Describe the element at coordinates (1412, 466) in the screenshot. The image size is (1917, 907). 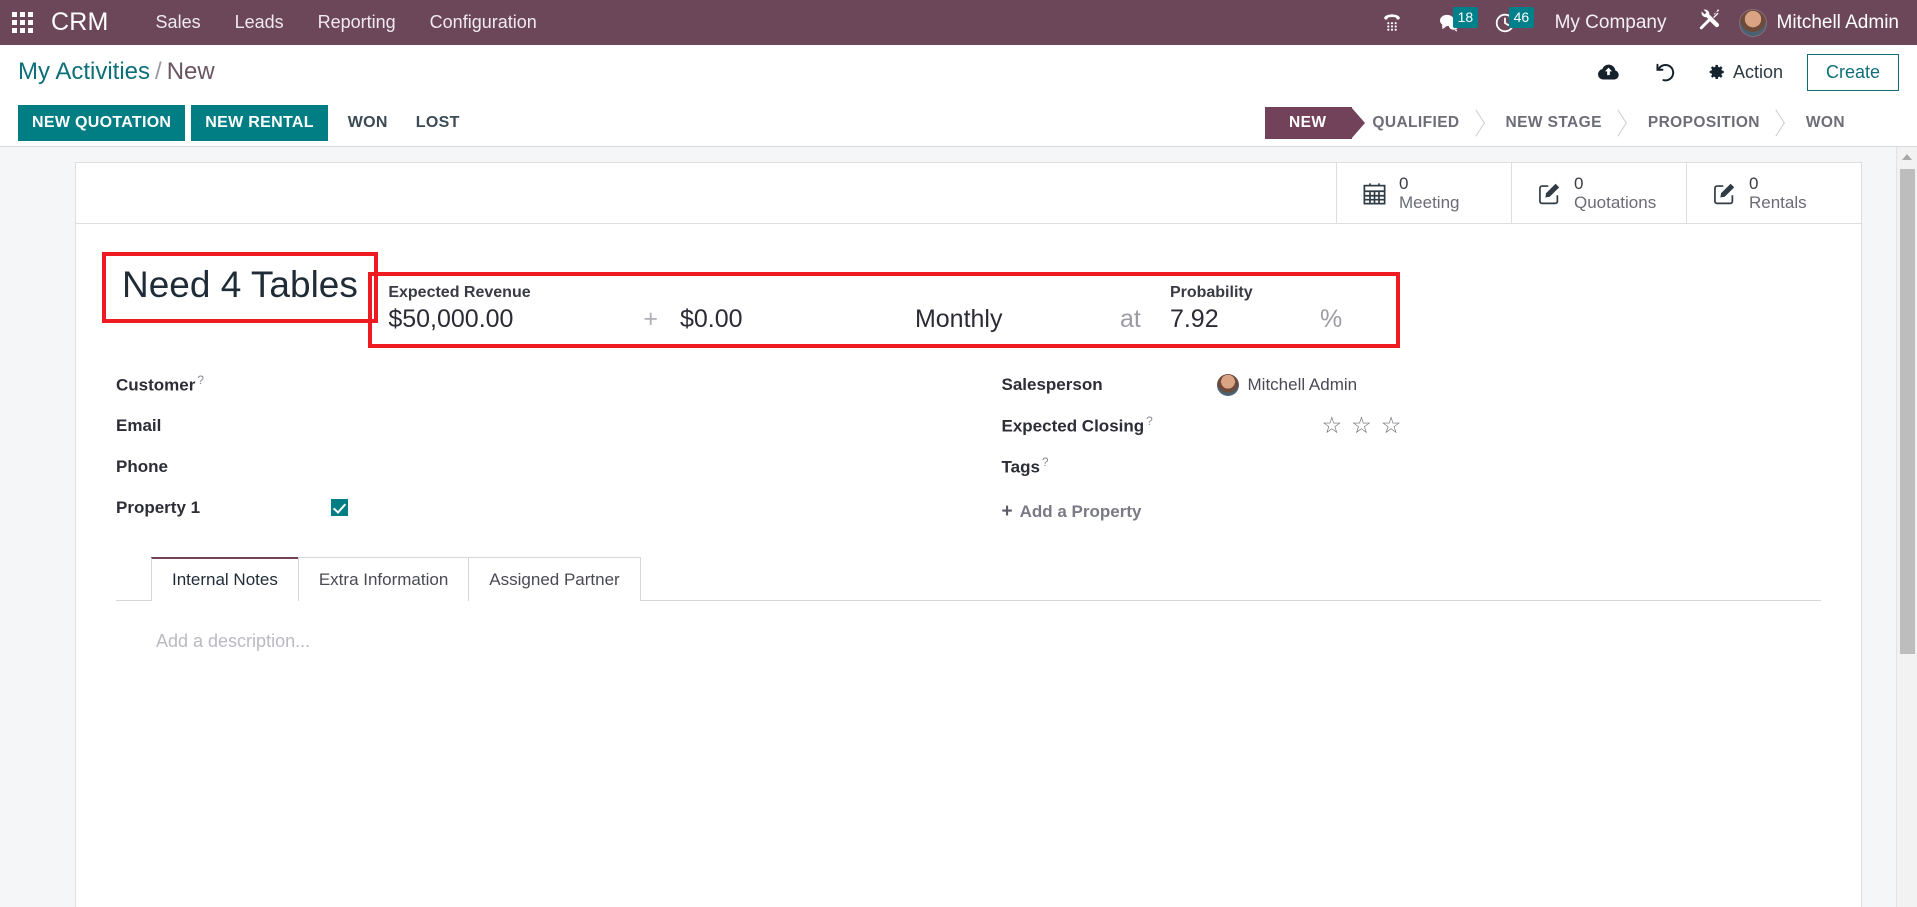
I see `field-row-tags: Tags?` at that location.